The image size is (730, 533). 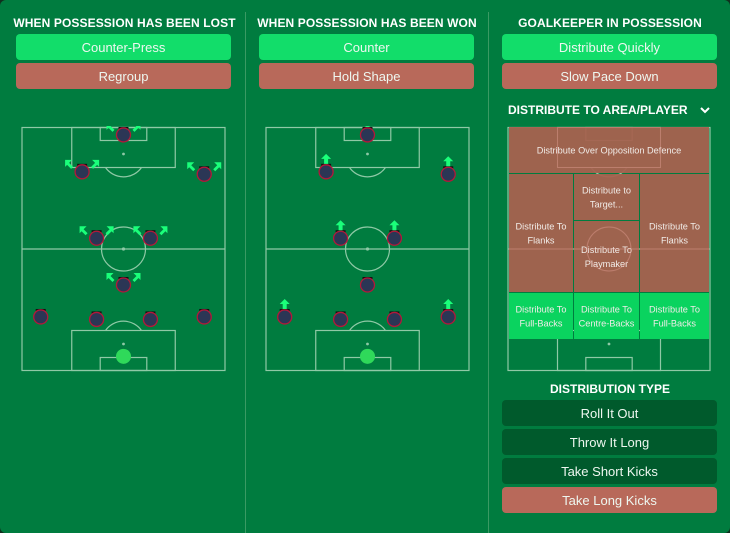 What do you see at coordinates (606, 191) in the screenshot?
I see `zone-label: Distribute to` at bounding box center [606, 191].